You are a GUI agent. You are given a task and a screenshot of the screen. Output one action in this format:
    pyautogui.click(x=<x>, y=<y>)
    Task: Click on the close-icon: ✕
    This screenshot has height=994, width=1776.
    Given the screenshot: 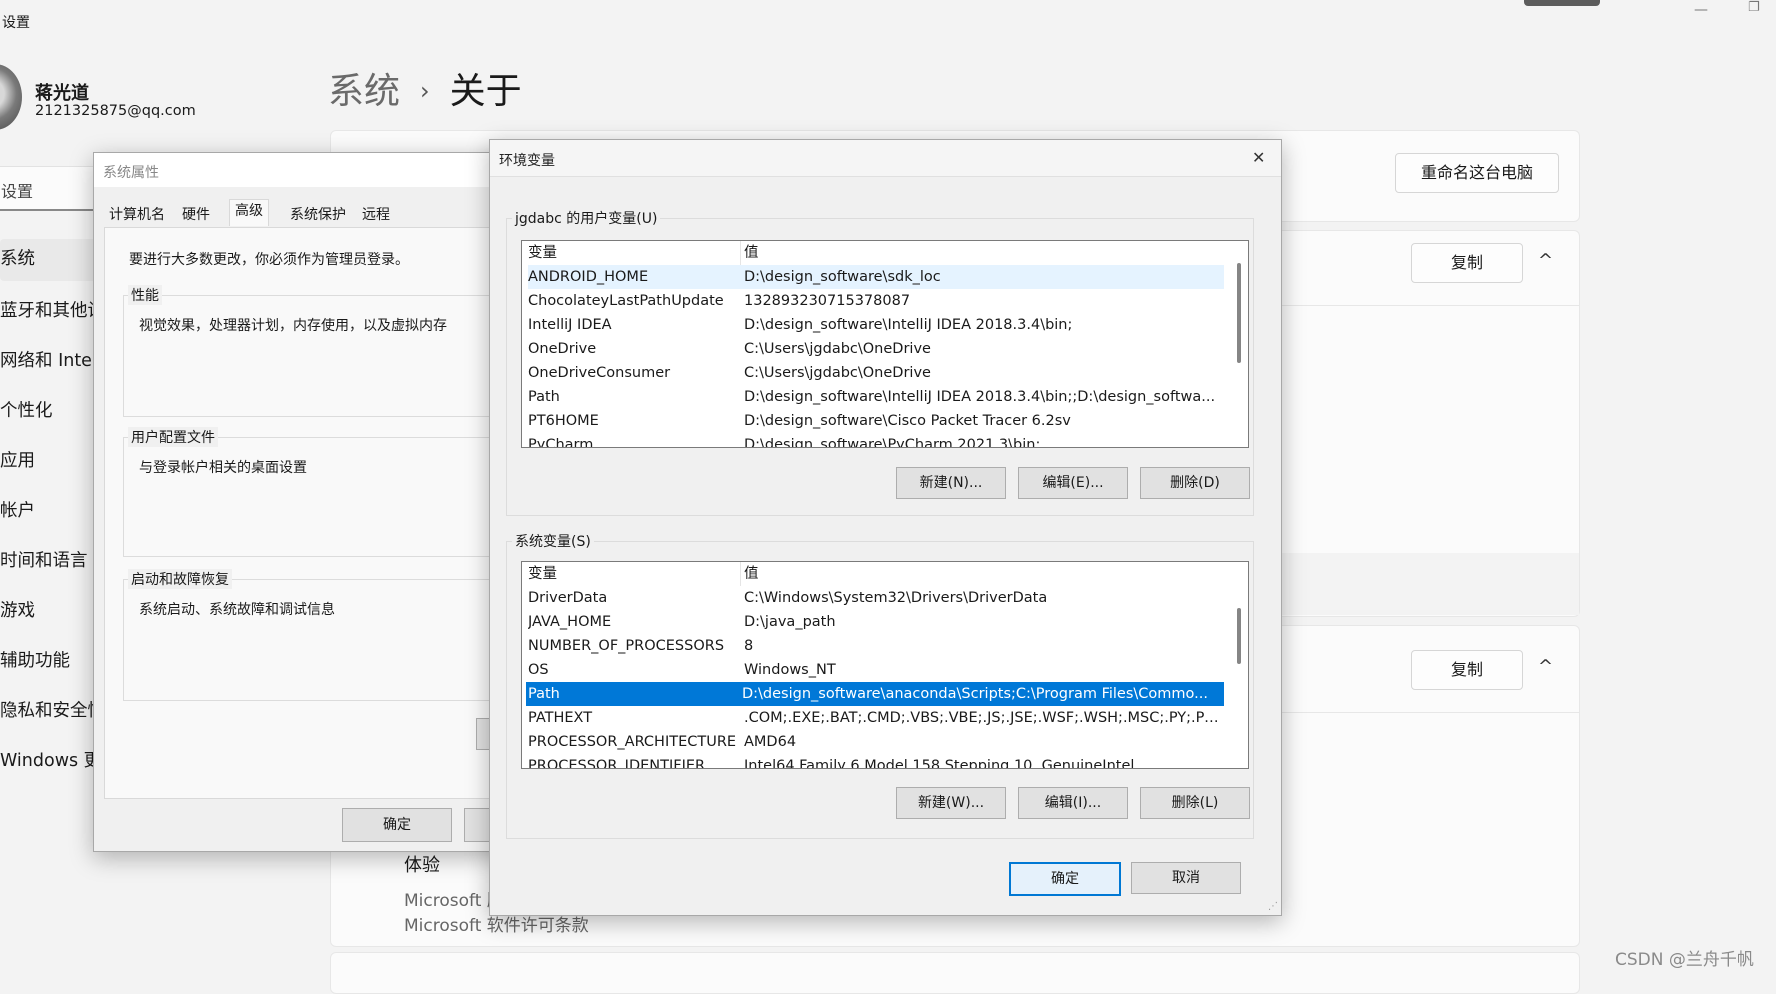 What is the action you would take?
    pyautogui.click(x=1258, y=157)
    